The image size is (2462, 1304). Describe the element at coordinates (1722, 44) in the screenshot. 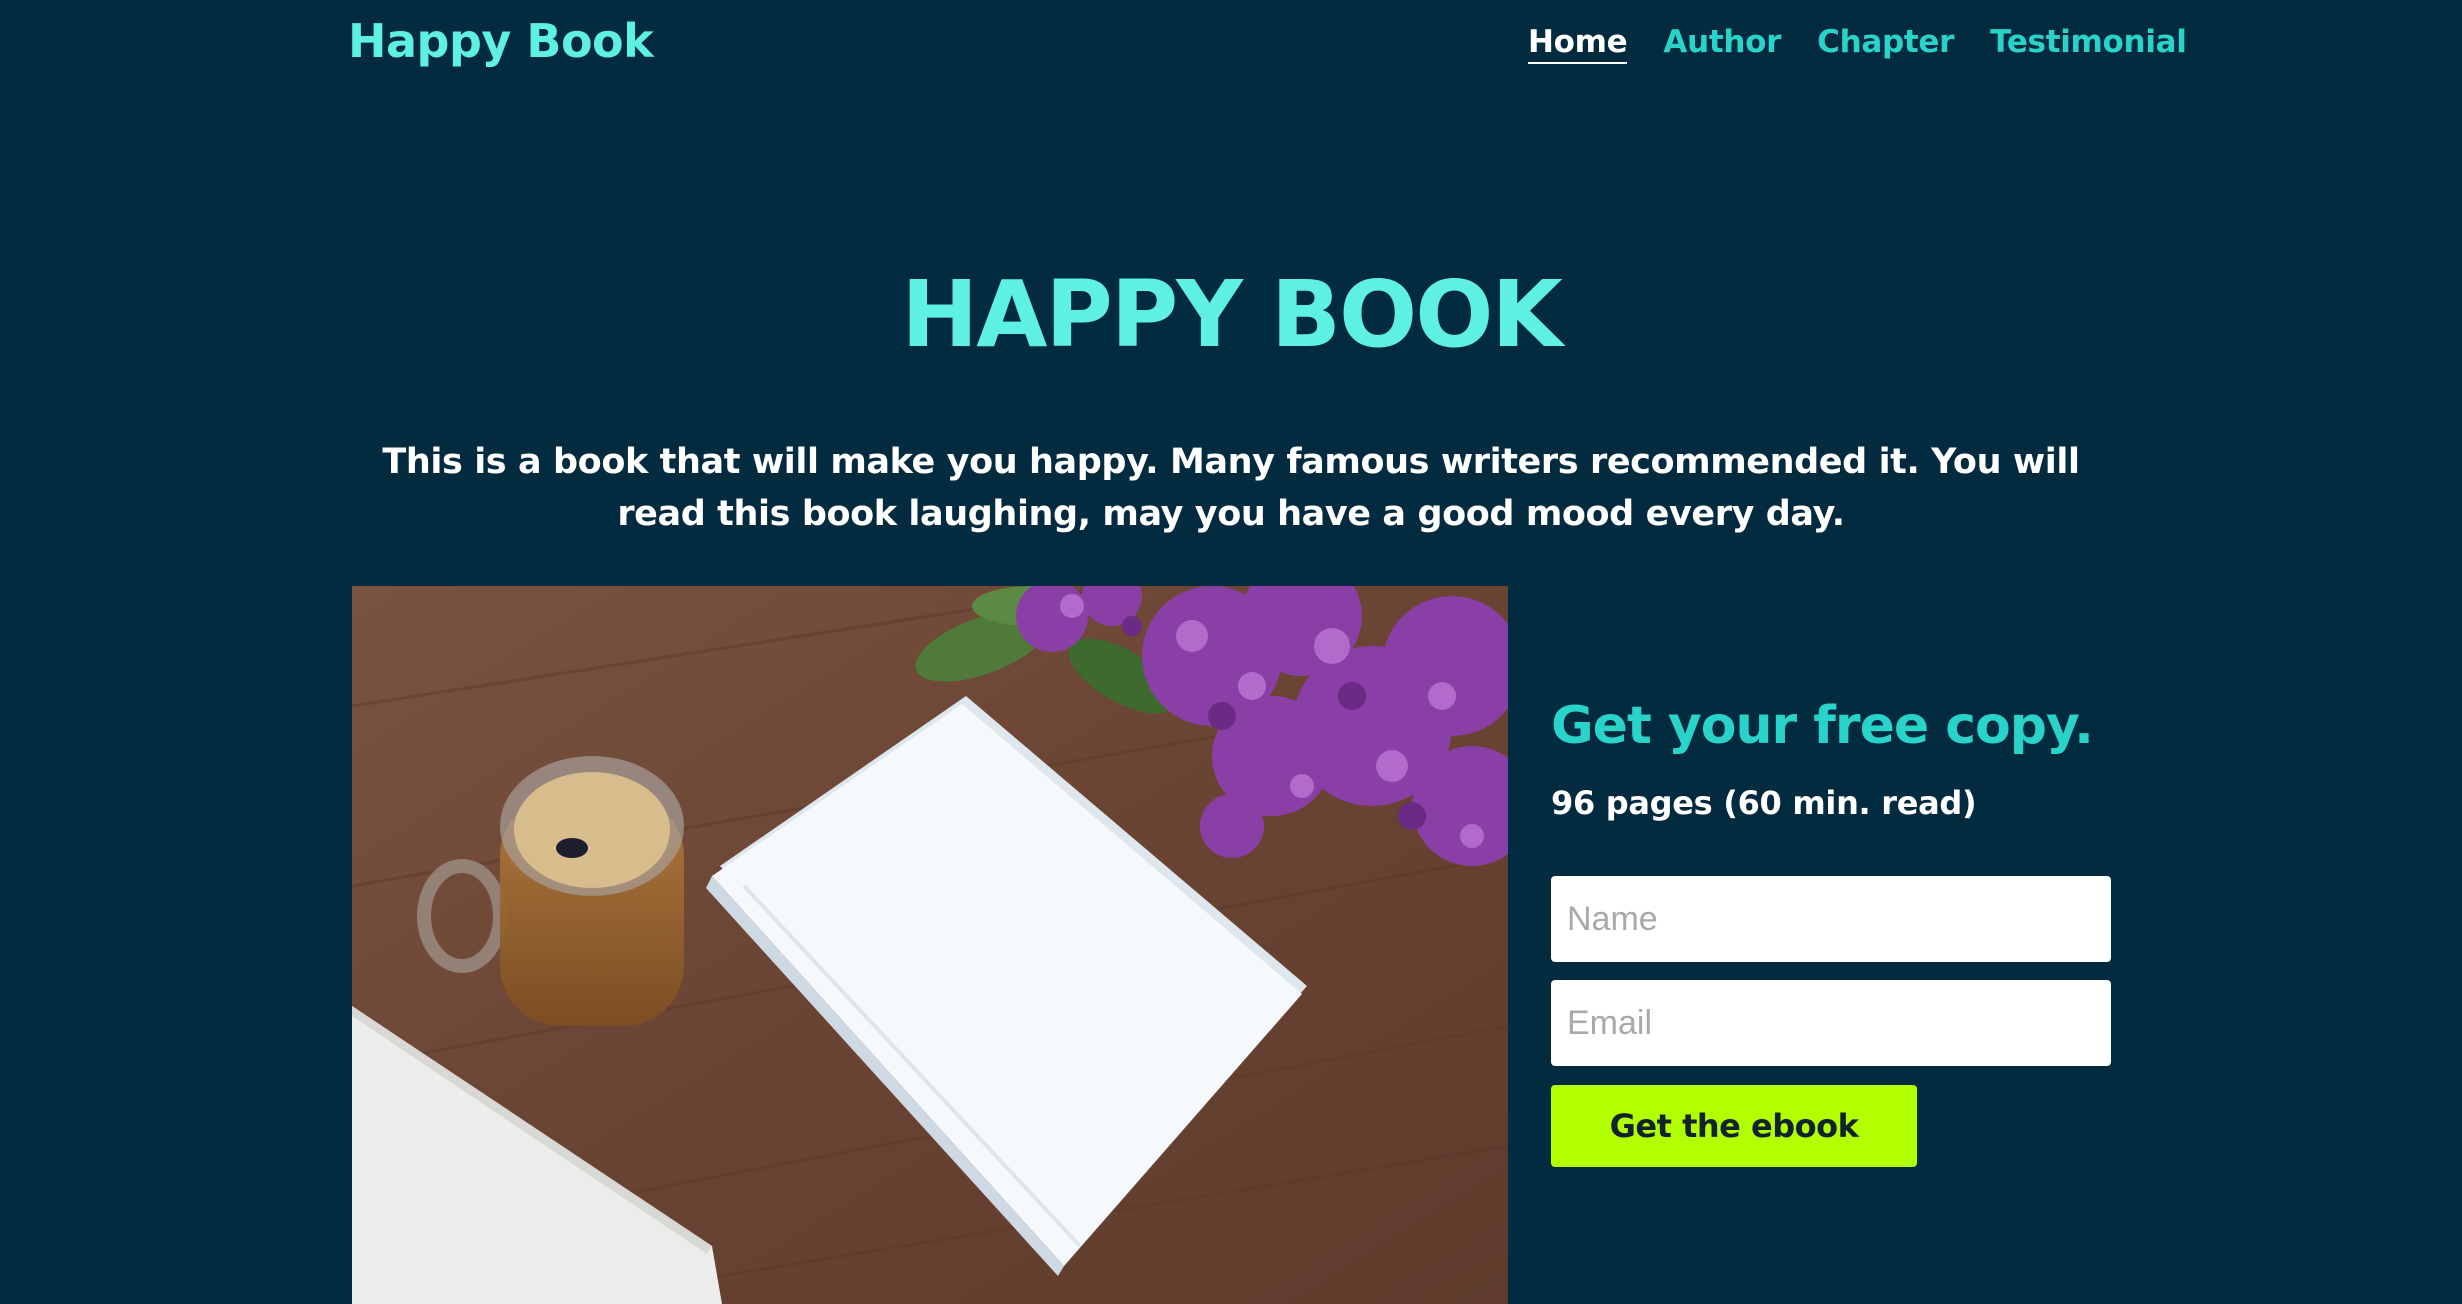

I see `nav-author: Author` at that location.